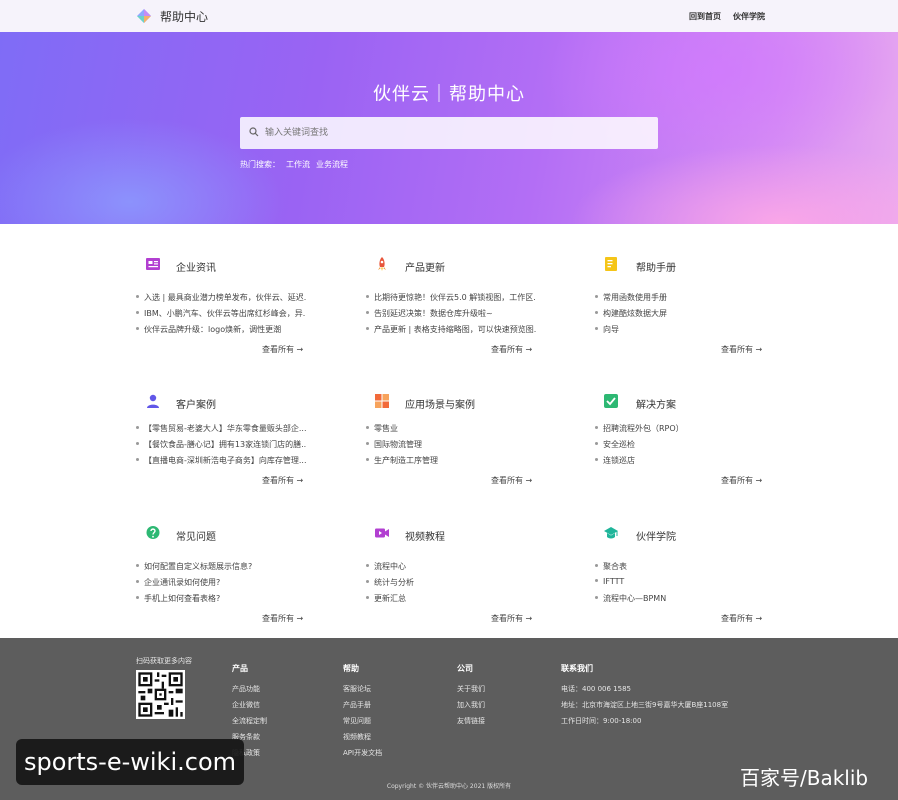 This screenshot has width=898, height=800. Describe the element at coordinates (680, 460) in the screenshot. I see `list-item: 连锁巡店` at that location.